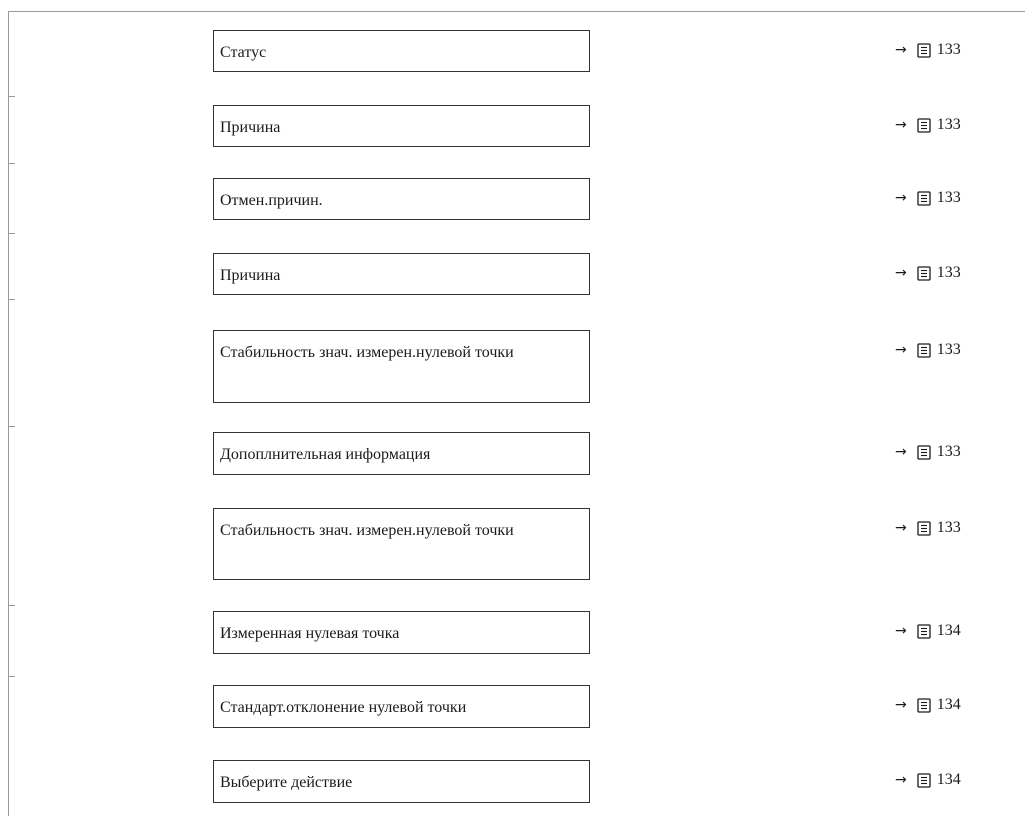 The height and width of the screenshot is (816, 1025). Describe the element at coordinates (310, 633) in the screenshot. I see `parameter-name: Измеренная нулевая точка` at that location.